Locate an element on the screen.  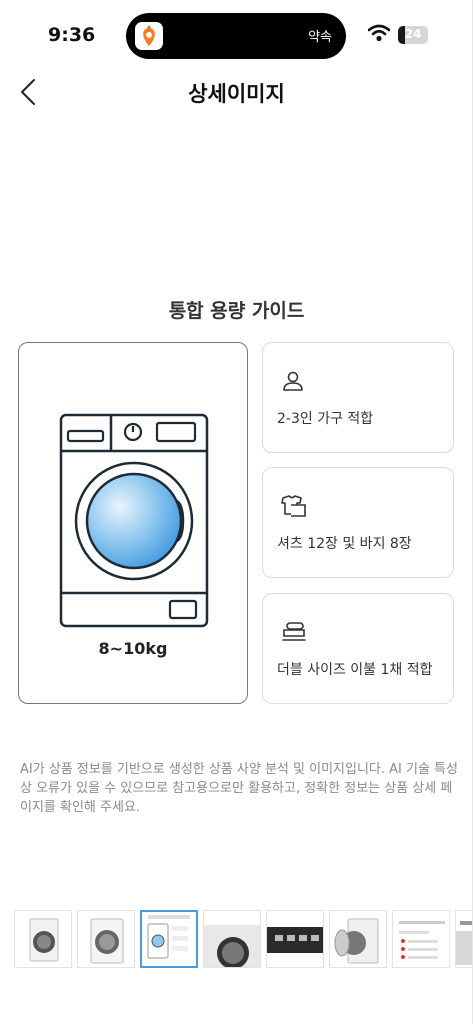
info-card-bedding: 더블 사이즈 이불 1채 적합 is located at coordinates (358, 648).